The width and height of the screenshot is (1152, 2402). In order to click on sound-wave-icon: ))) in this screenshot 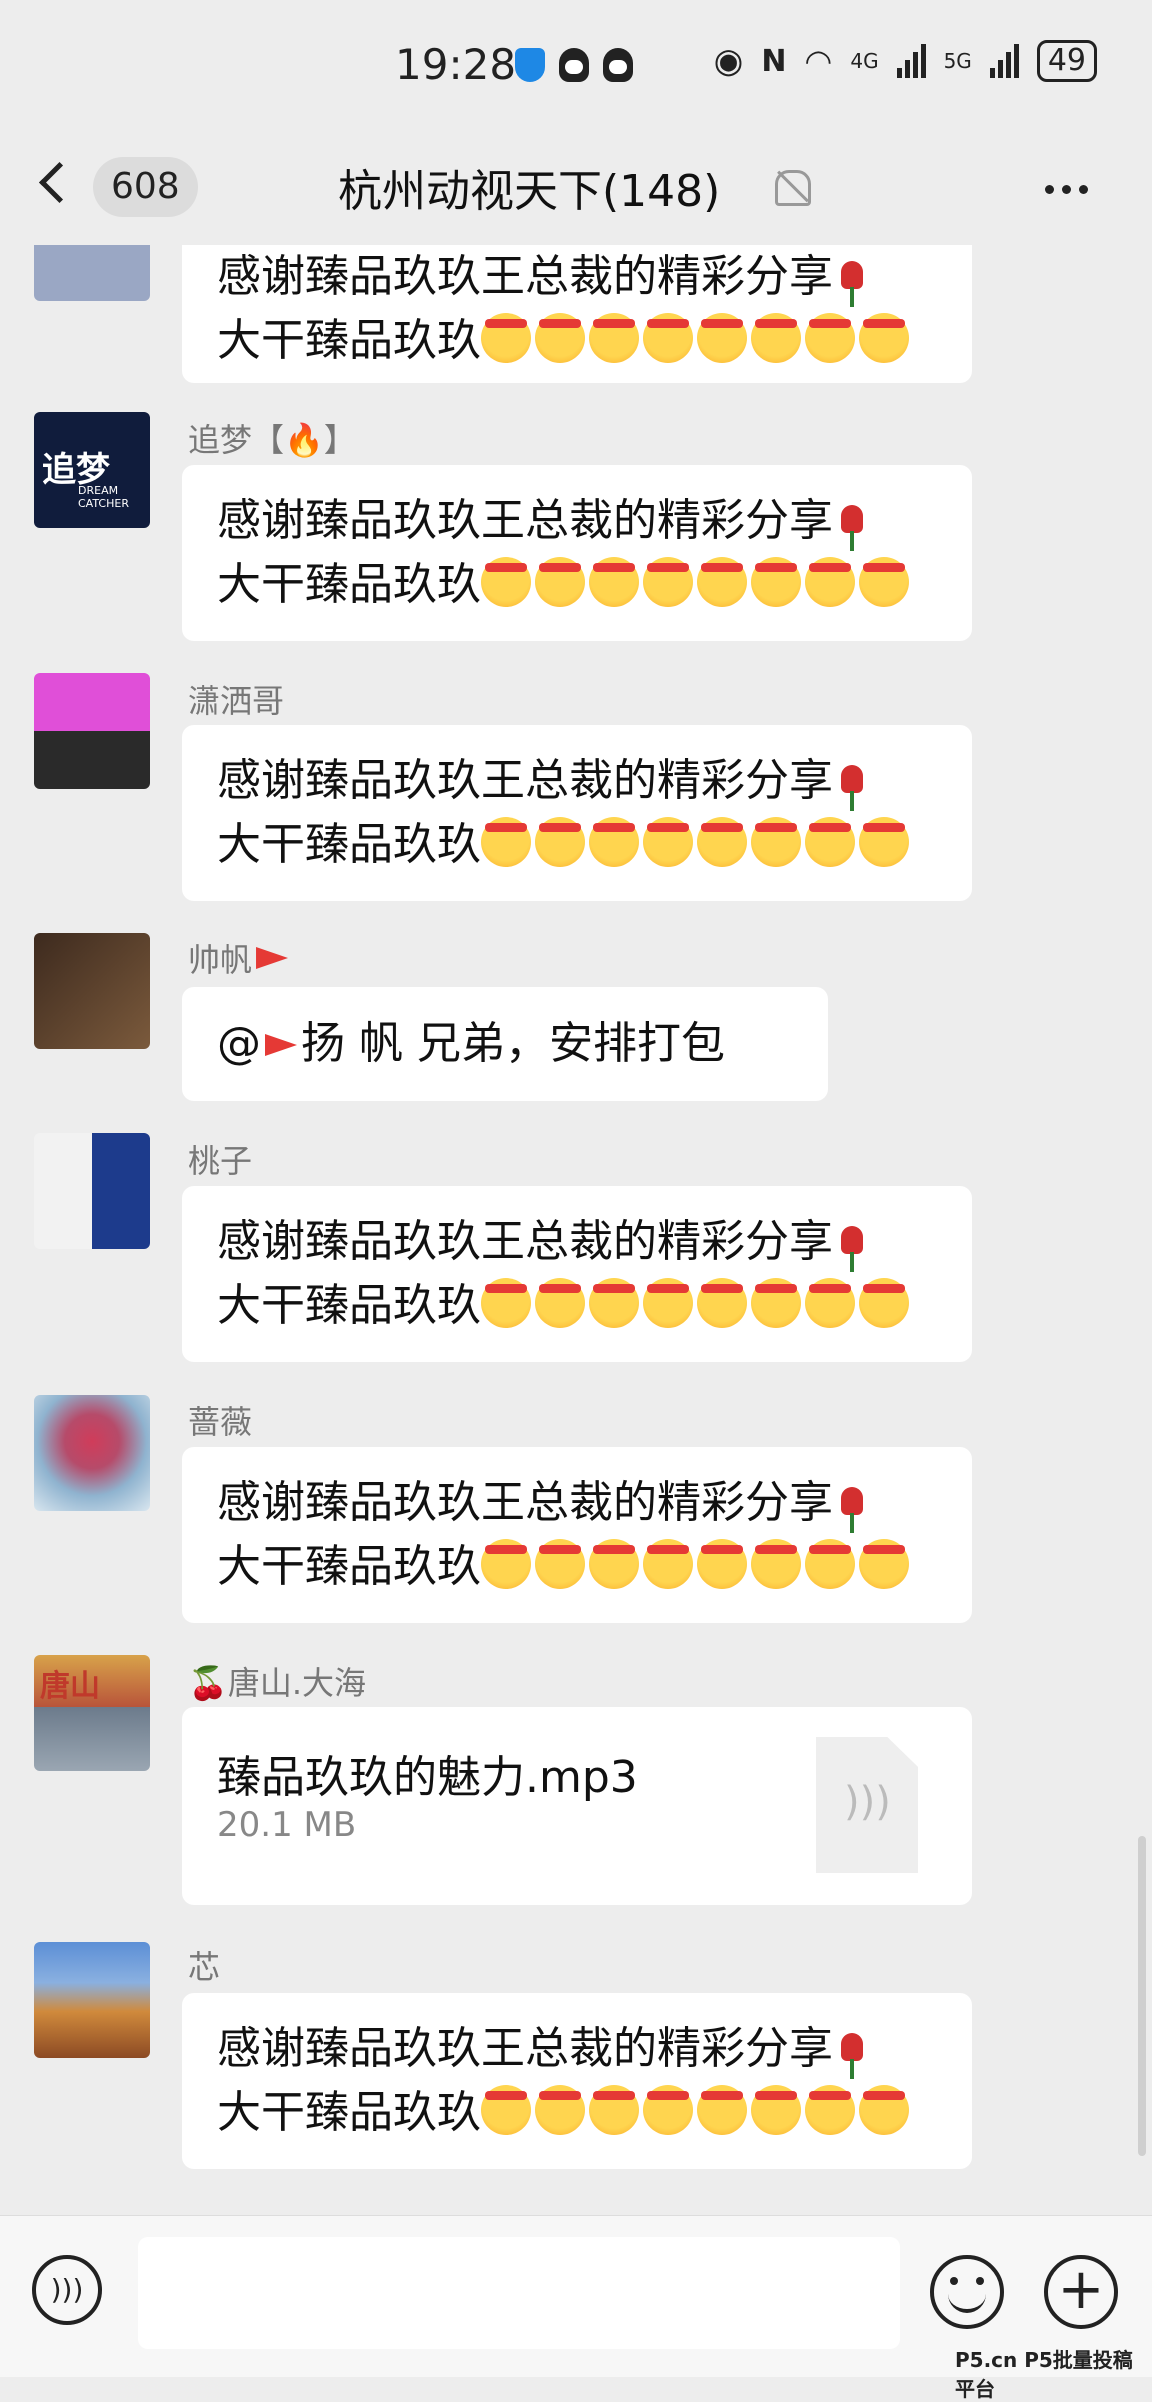, I will do `click(867, 1802)`.